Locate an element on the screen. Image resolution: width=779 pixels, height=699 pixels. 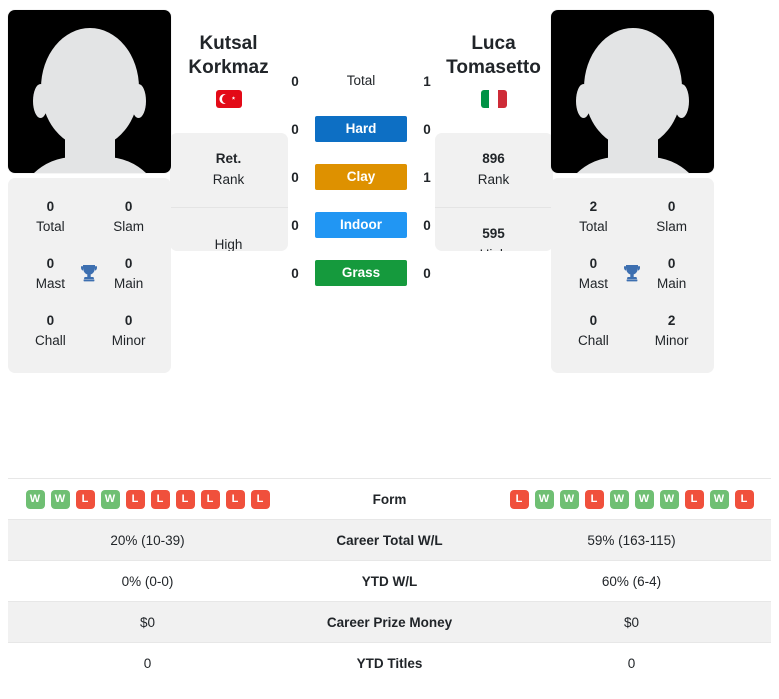
trophy-icon is located at coordinates (633, 274).